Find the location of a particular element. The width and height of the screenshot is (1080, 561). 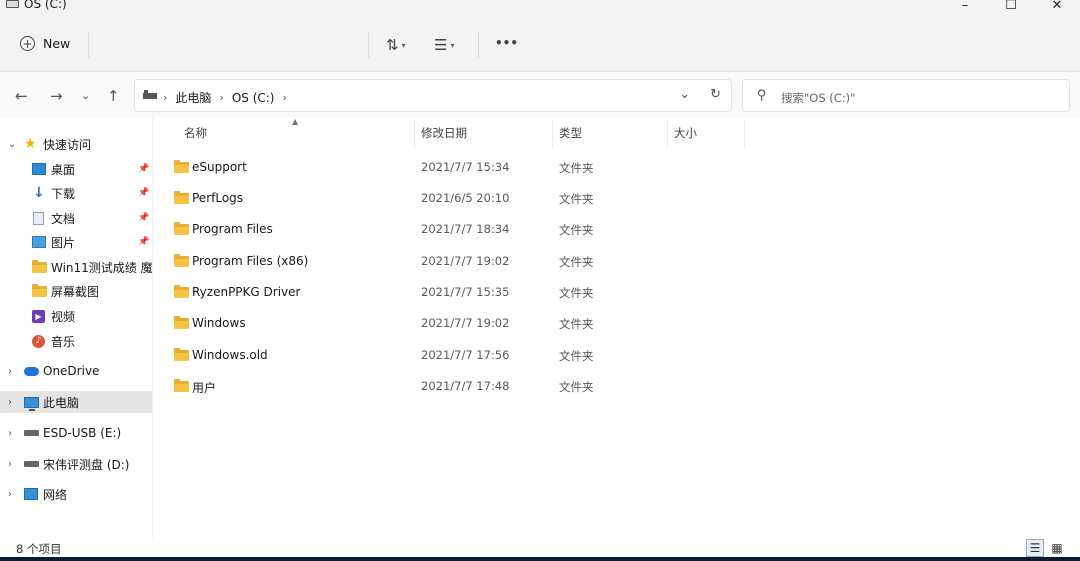

sidebar-item-esd-usb: › ESD-USB (E:) is located at coordinates (76, 433).